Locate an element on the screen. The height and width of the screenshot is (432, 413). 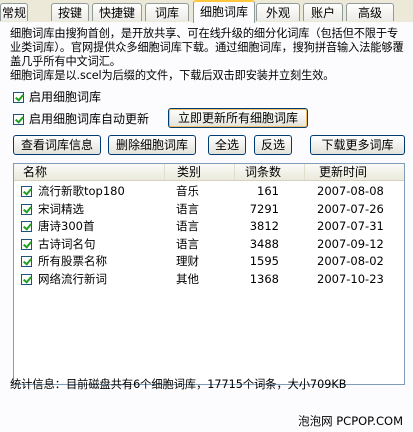
table-row: 网络流行新词 其他 1368 2007-10-23 is located at coordinates (209, 279).